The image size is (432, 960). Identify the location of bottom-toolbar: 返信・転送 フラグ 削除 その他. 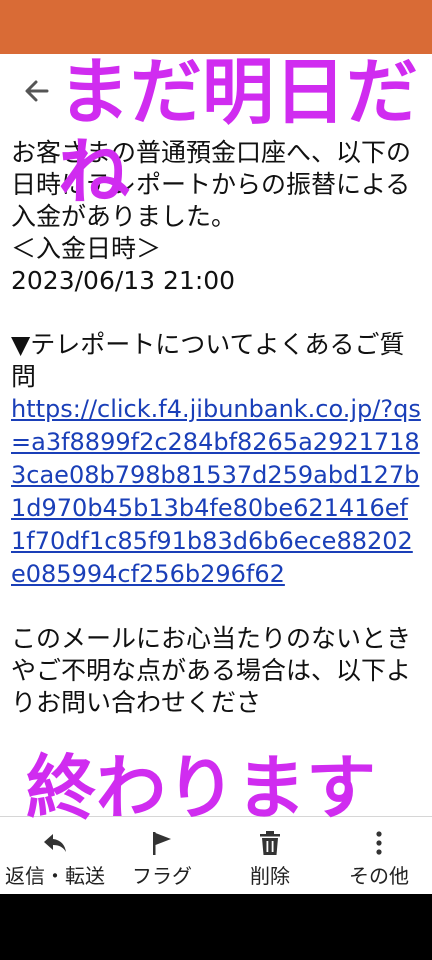
(216, 855).